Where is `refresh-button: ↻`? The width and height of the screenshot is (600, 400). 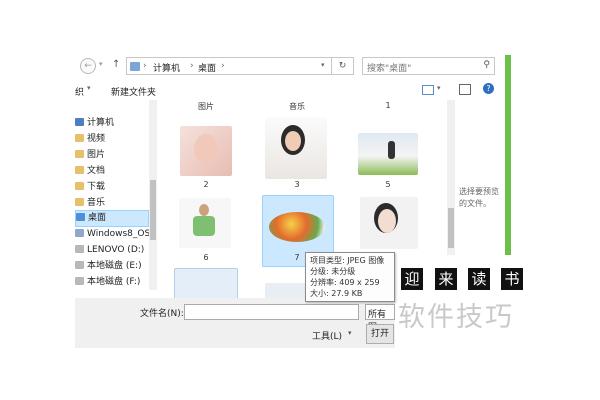 refresh-button: ↻ is located at coordinates (343, 66).